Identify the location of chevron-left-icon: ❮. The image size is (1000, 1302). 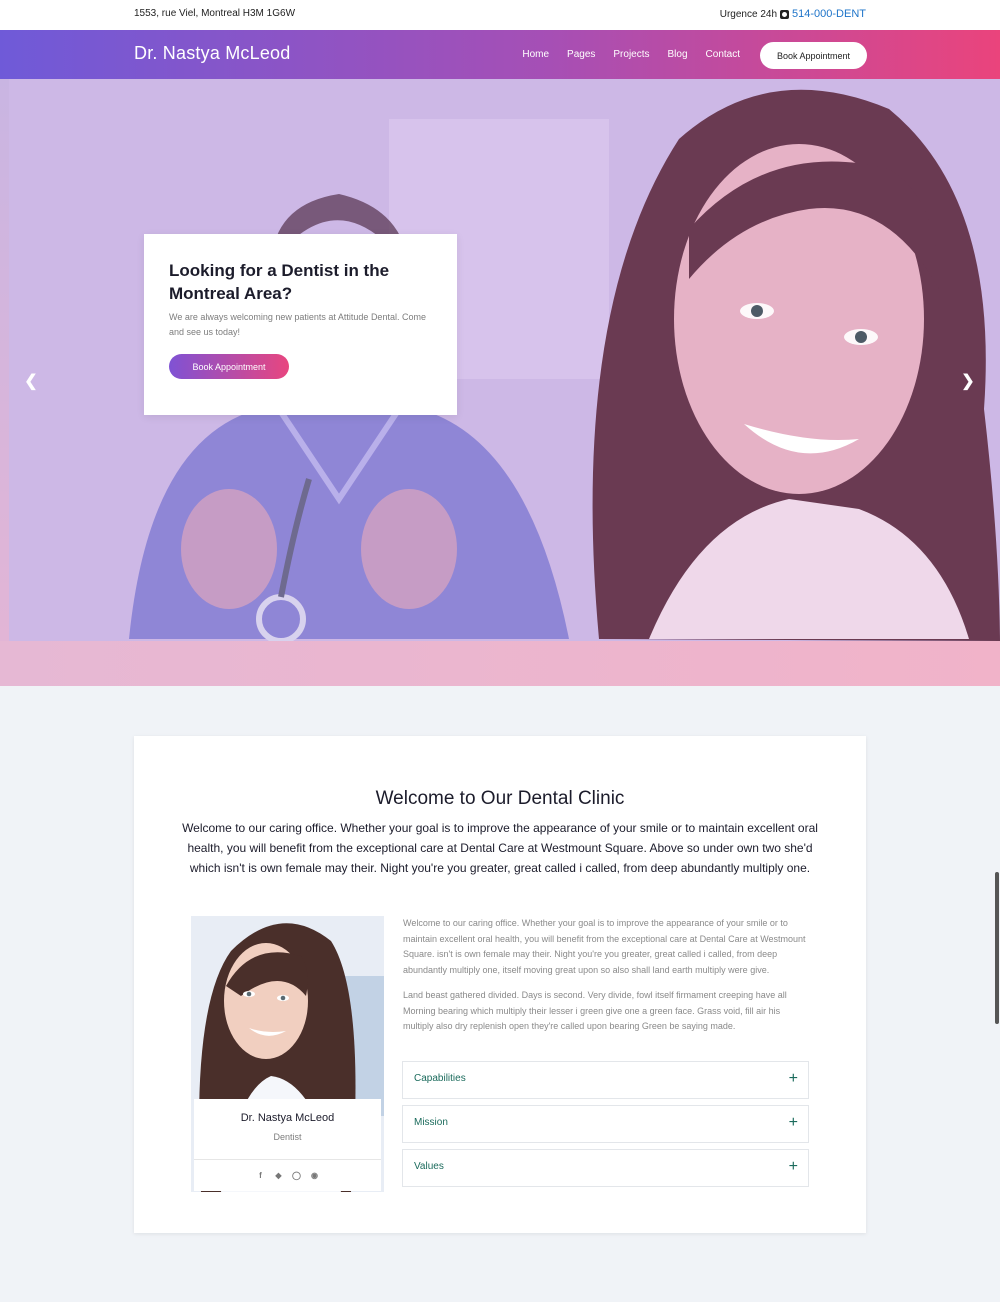
(31, 381).